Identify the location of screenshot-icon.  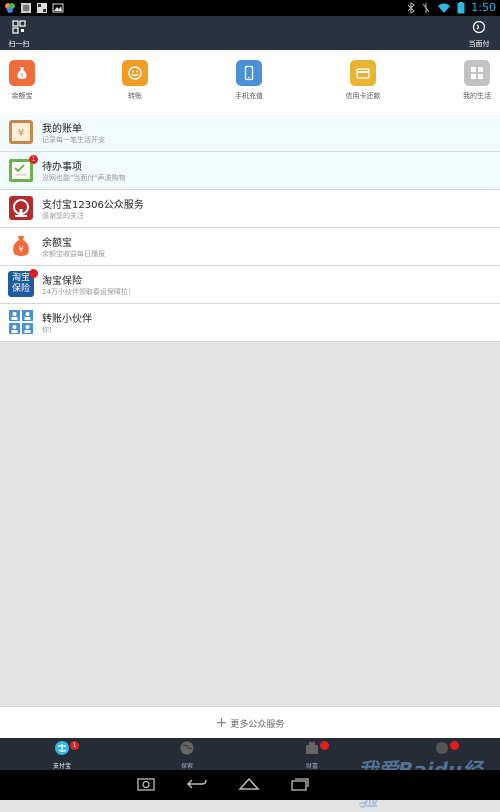
(146, 784).